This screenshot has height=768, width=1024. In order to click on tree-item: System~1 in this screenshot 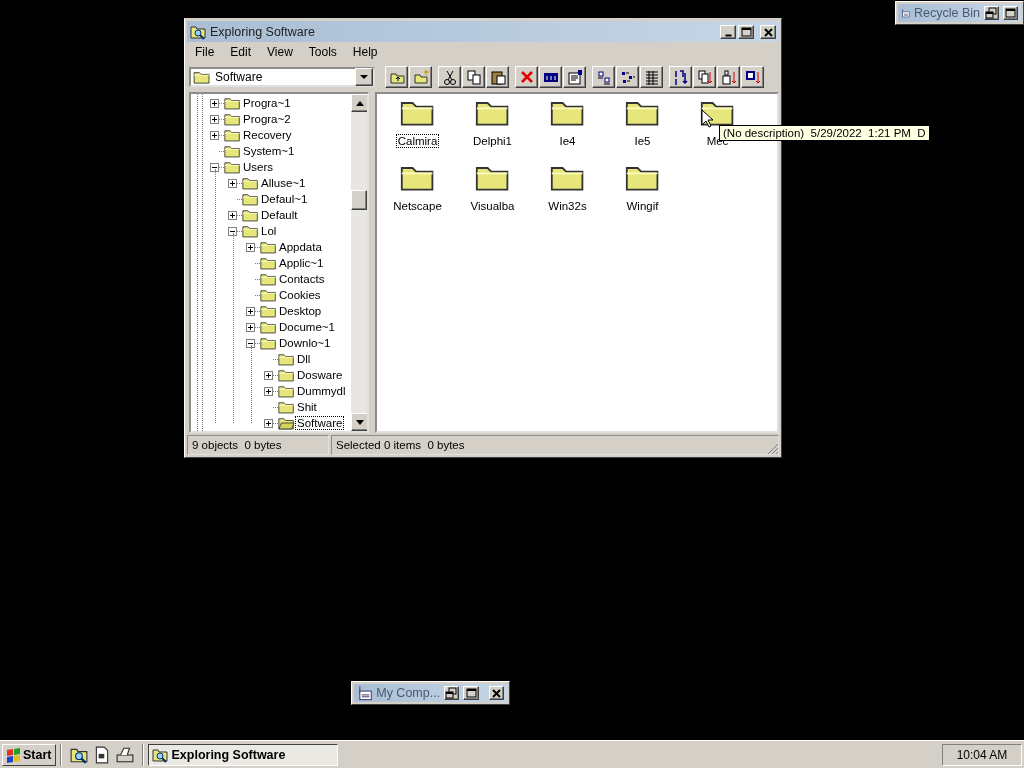, I will do `click(269, 151)`.